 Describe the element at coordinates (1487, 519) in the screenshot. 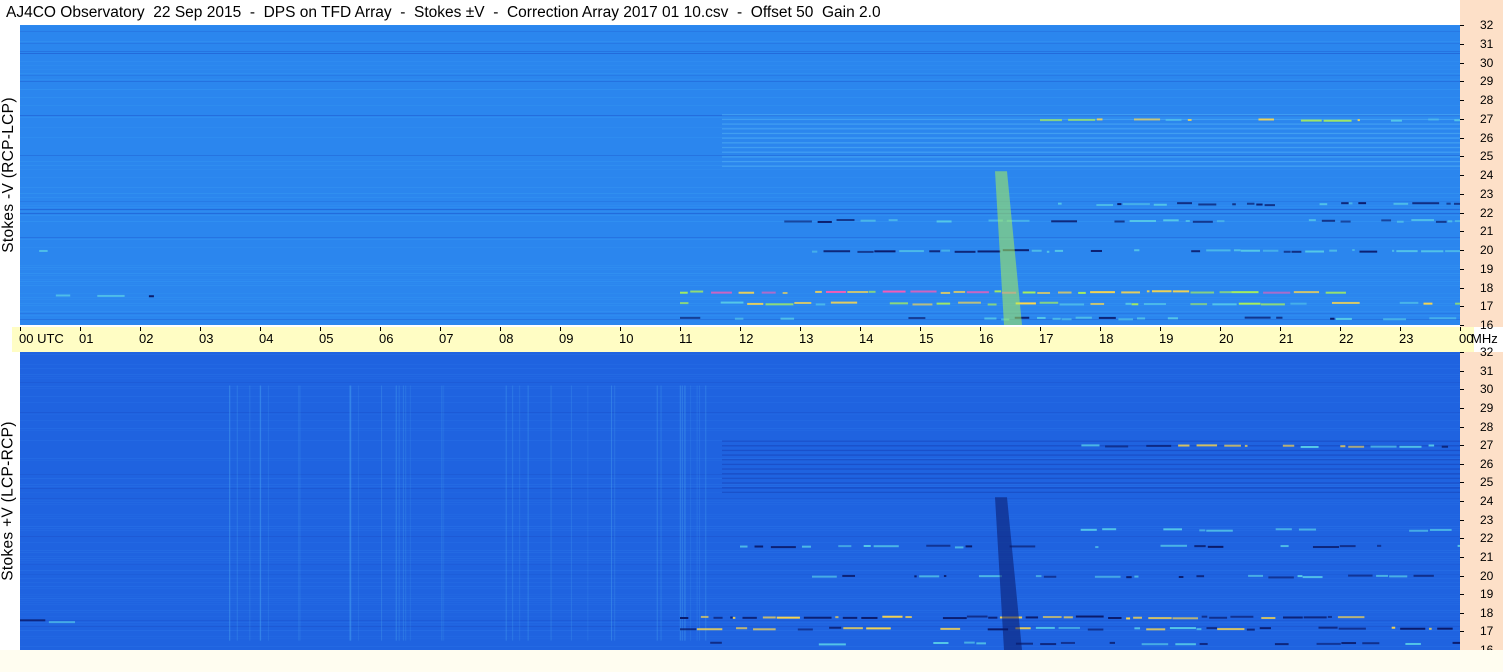

I see `freq-tick-label: 23` at that location.